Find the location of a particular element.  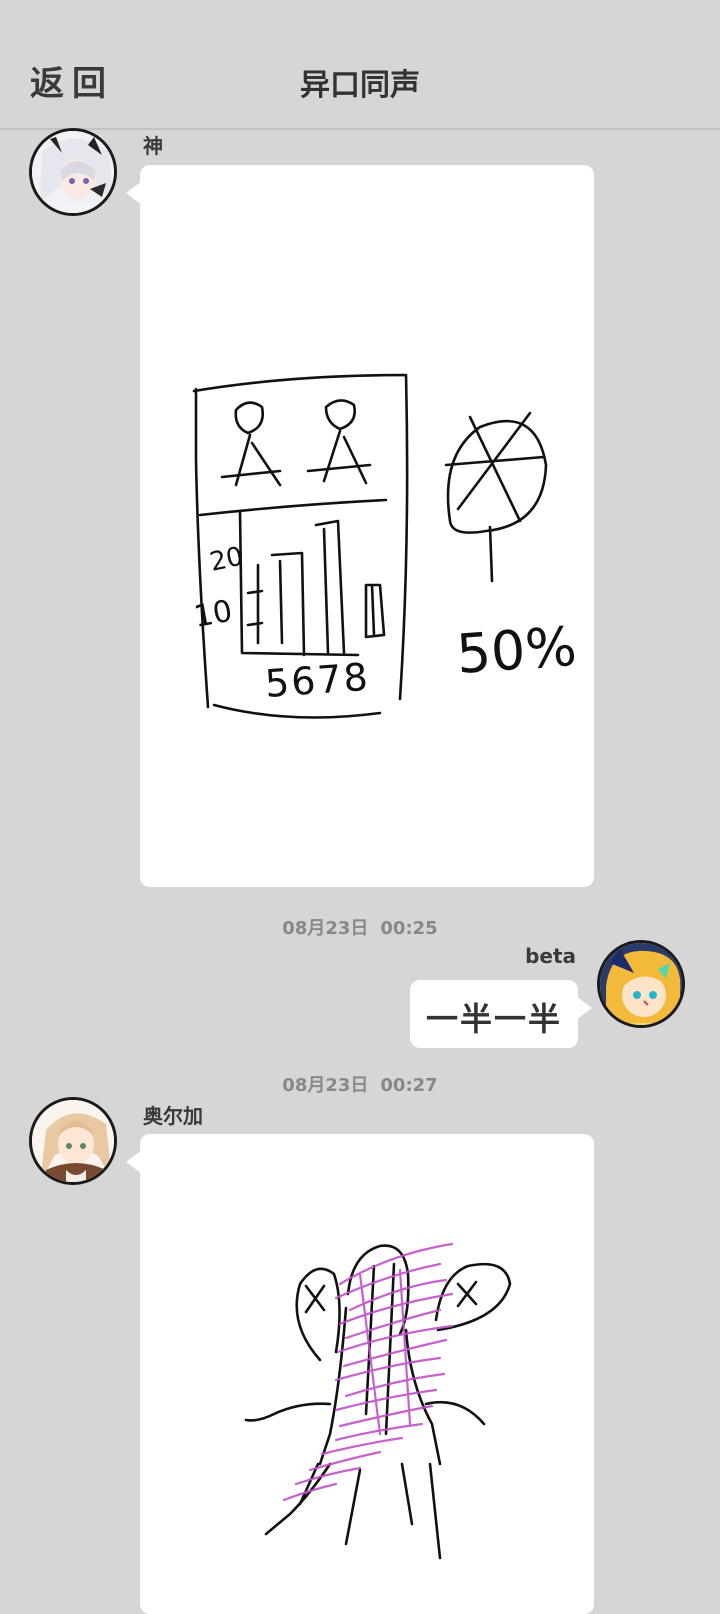

label-5678: 5678 is located at coordinates (318, 680).